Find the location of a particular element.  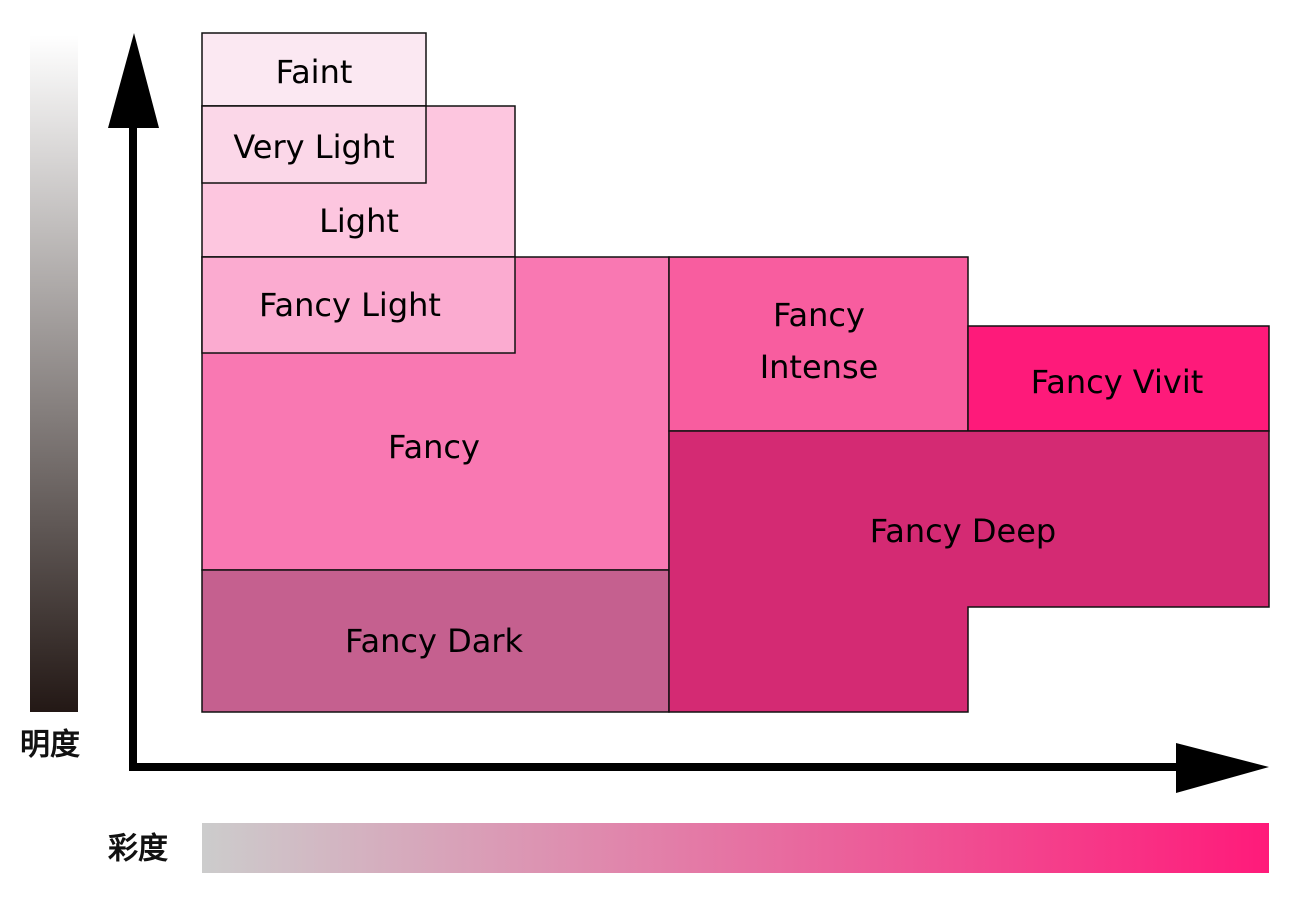

label-faint: Faint is located at coordinates (314, 72).